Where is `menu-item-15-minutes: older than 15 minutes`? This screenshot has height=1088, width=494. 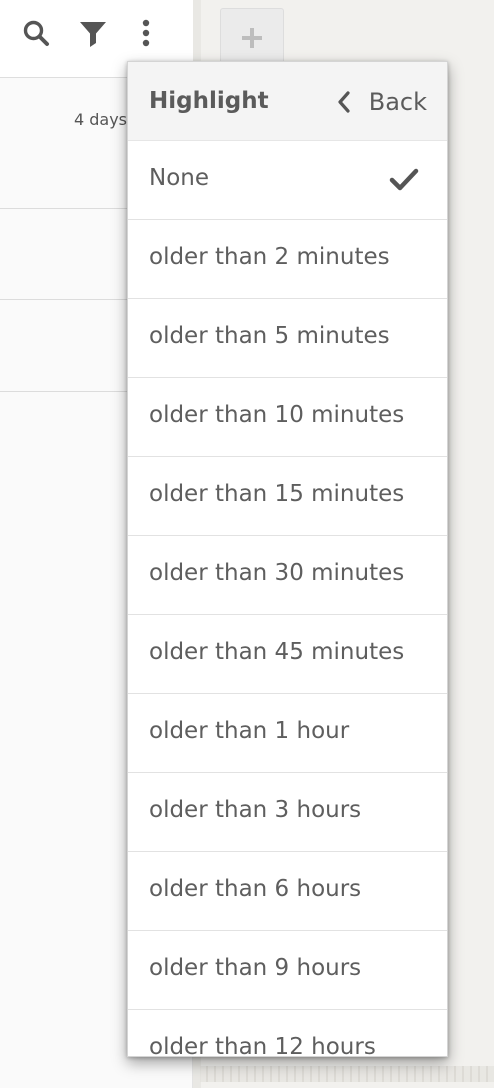 menu-item-15-minutes: older than 15 minutes is located at coordinates (287, 496).